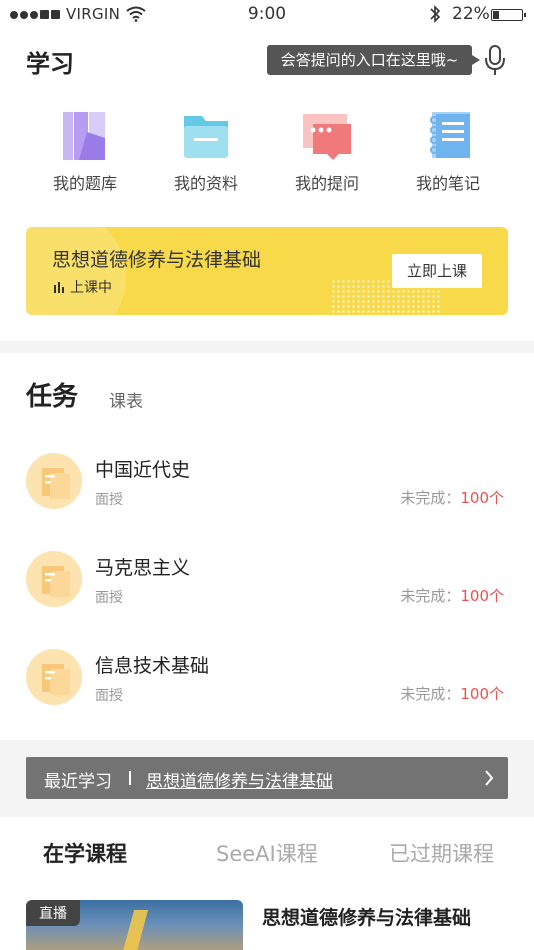  What do you see at coordinates (143, 470) in the screenshot?
I see `task-course-name: 中国近代史` at bounding box center [143, 470].